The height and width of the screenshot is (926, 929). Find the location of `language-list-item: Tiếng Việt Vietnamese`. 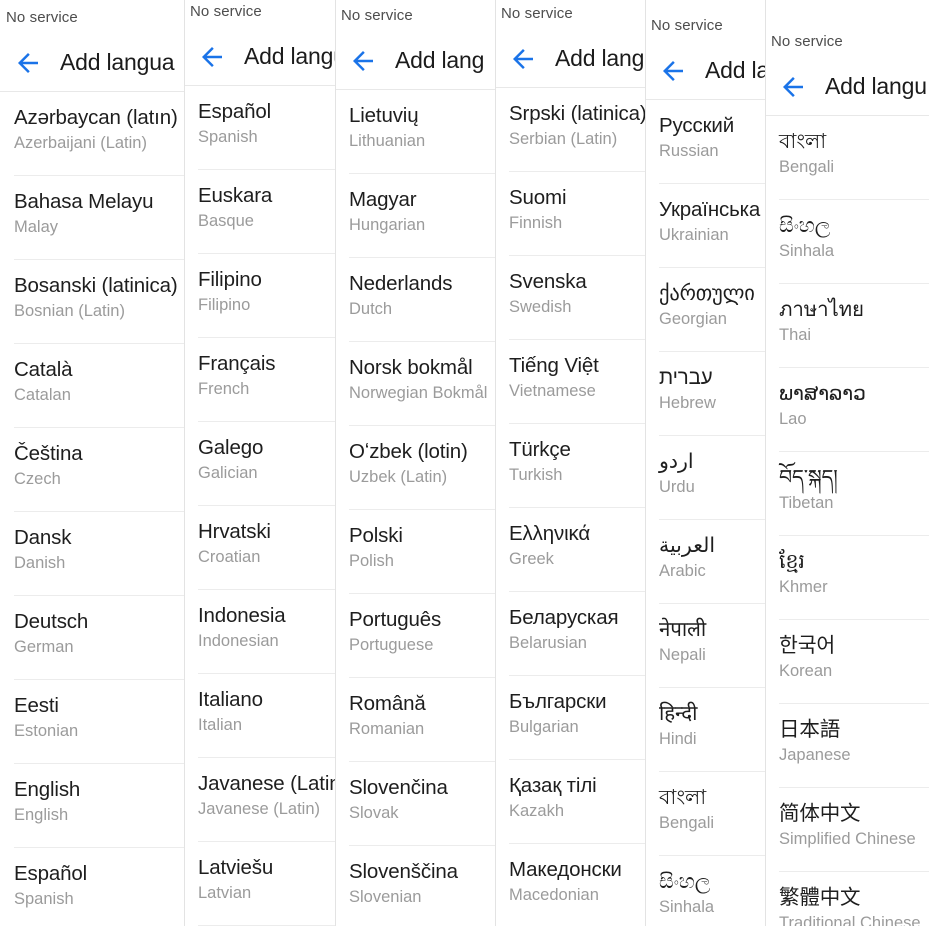

language-list-item: Tiếng Việt Vietnamese is located at coordinates (570, 382).